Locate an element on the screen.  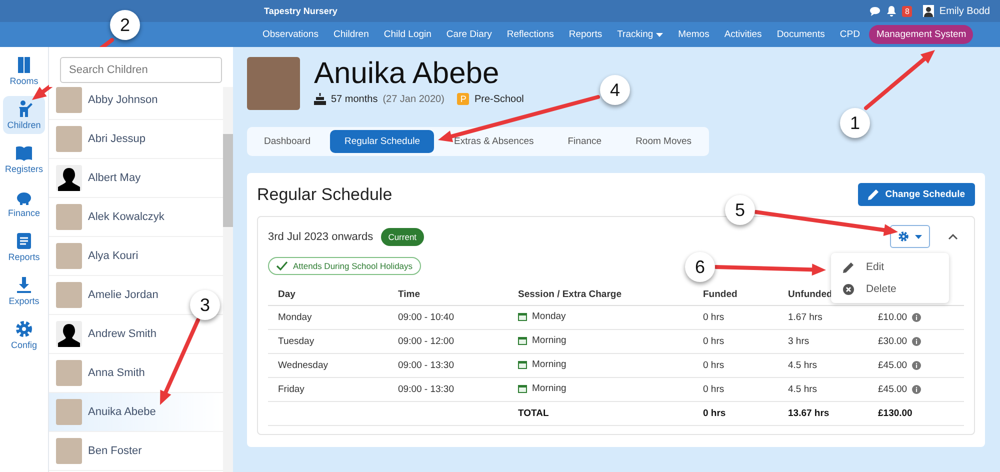
card-title: Regular Schedule is located at coordinates (324, 194).